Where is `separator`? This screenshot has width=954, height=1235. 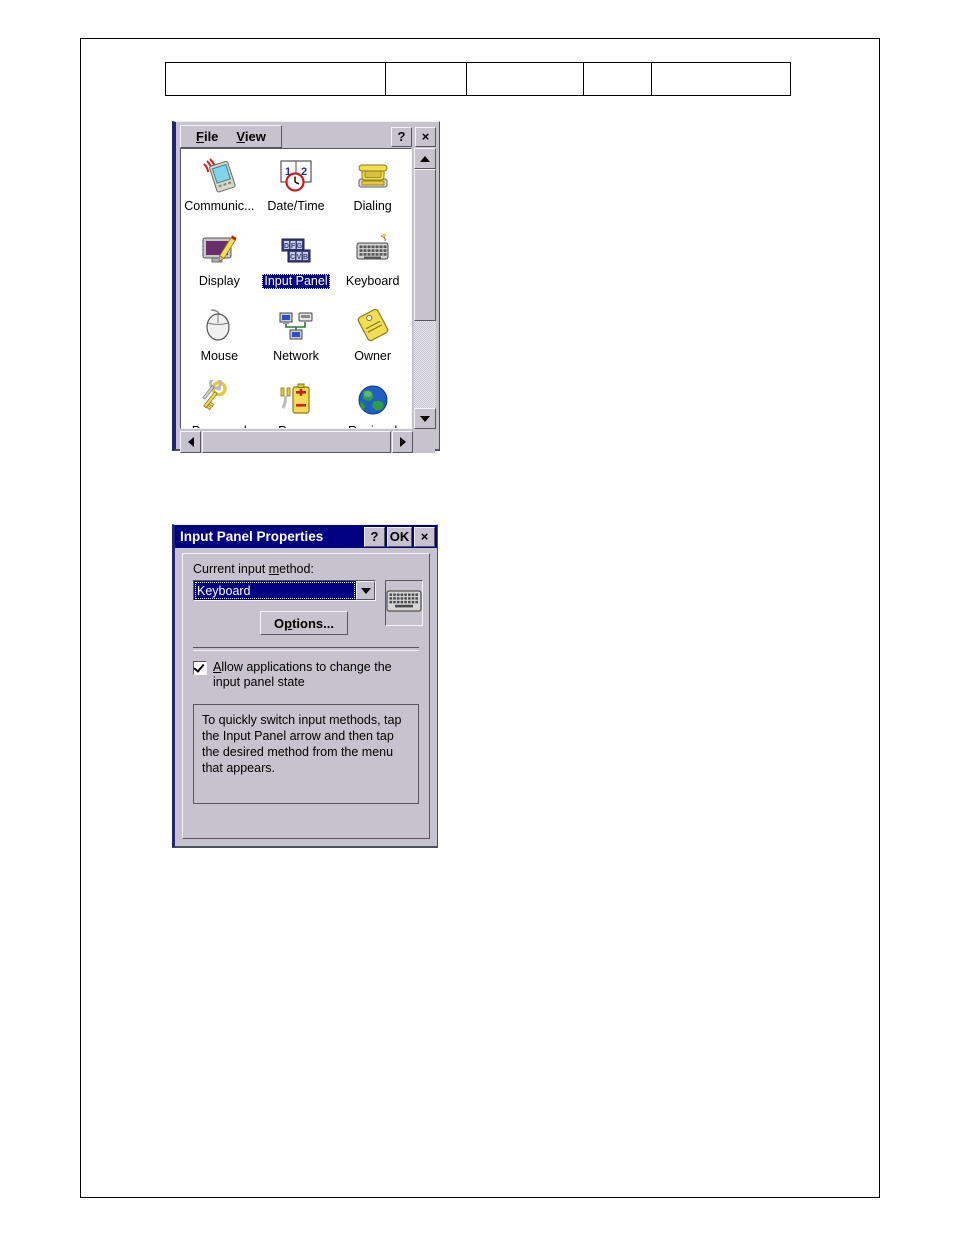
separator is located at coordinates (306, 649).